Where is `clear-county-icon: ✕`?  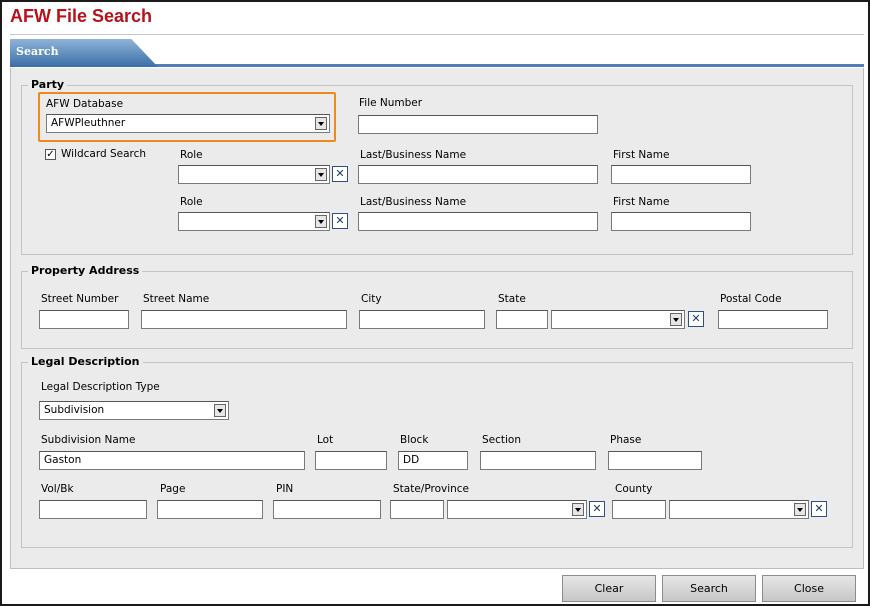
clear-county-icon: ✕ is located at coordinates (819, 509).